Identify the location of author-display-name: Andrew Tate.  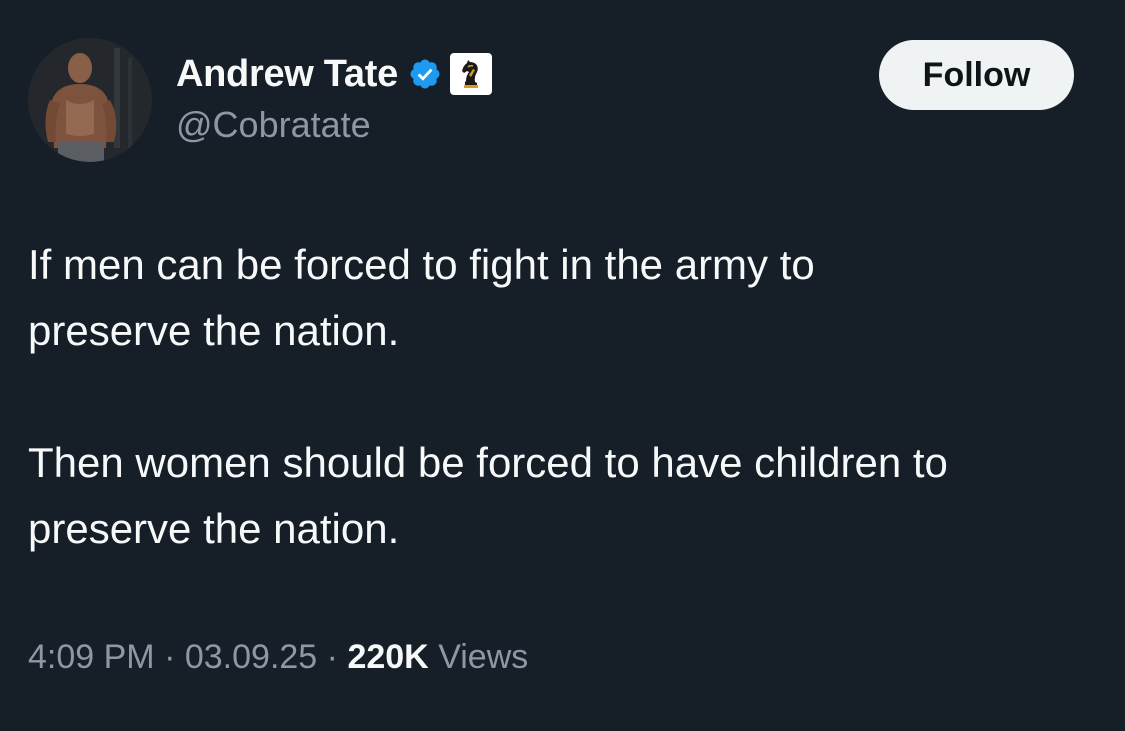
(287, 74).